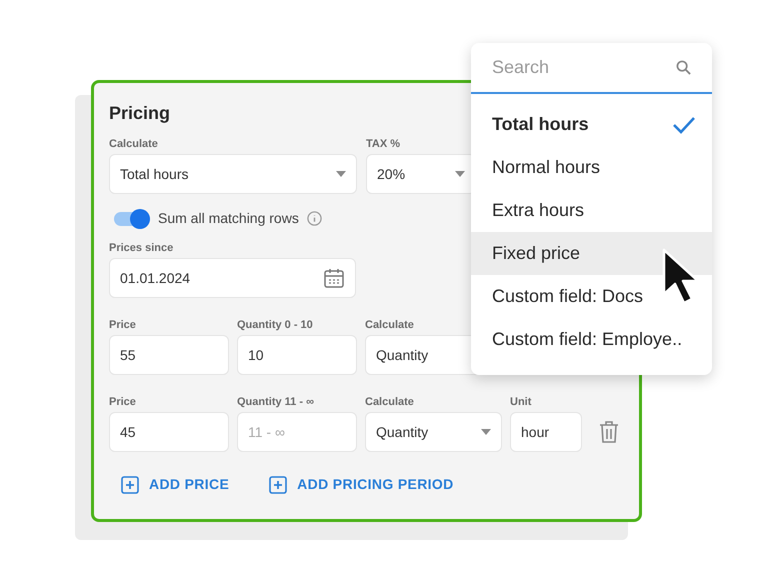  I want to click on field-label: Prices since, so click(141, 248).